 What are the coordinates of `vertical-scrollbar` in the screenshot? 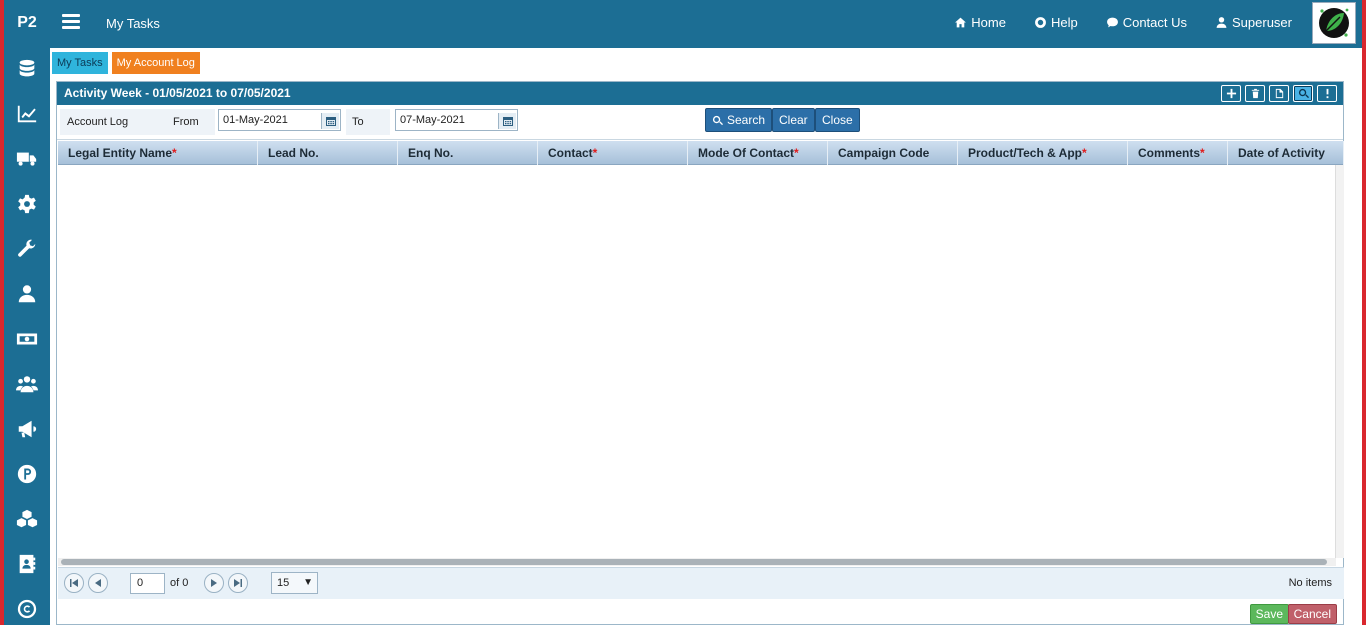 It's located at (1339, 361).